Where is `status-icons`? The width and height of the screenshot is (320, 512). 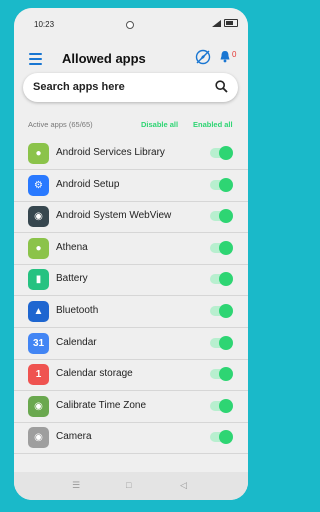
status-icons is located at coordinates (225, 23).